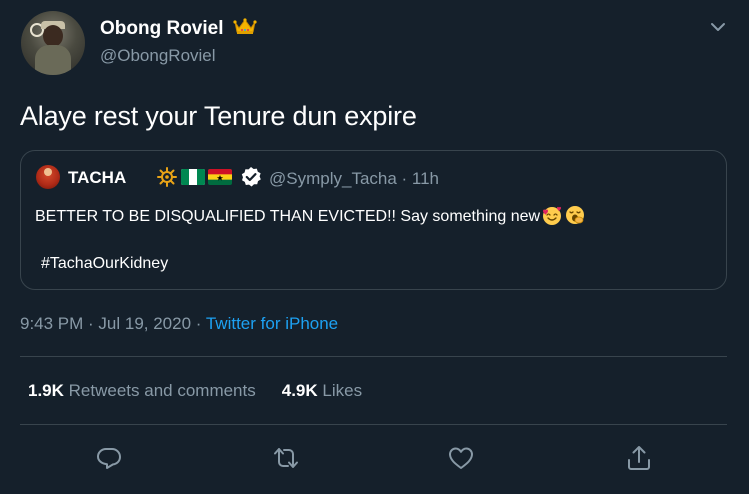  I want to click on reply-icon, so click(109, 458).